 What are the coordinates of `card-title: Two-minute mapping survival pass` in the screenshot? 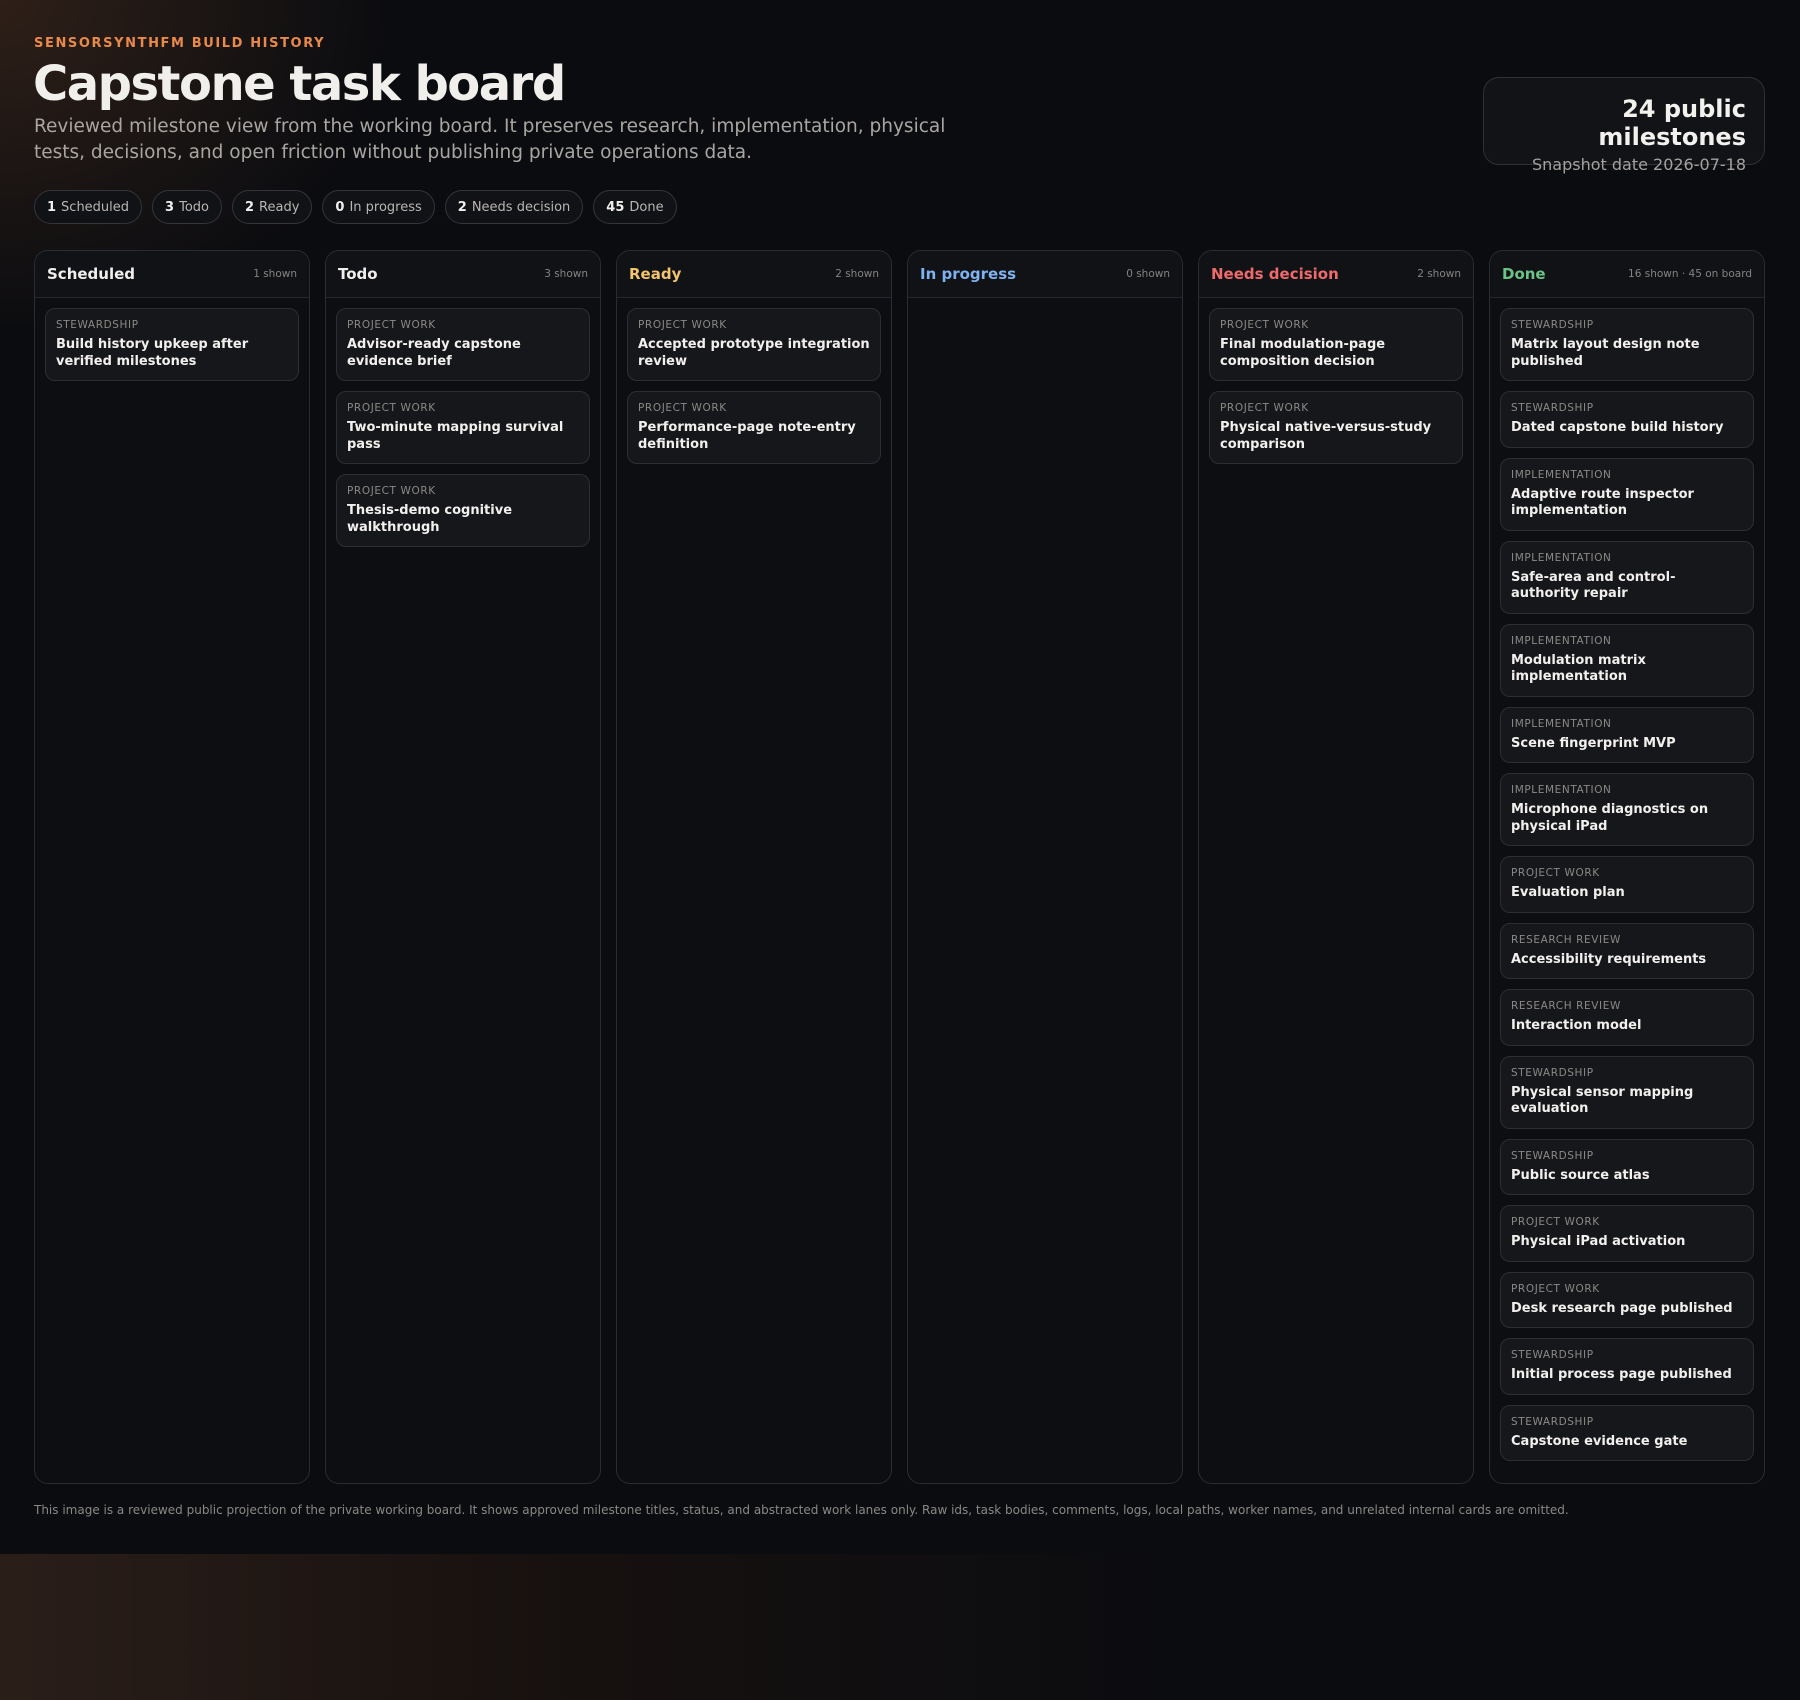 It's located at (455, 436).